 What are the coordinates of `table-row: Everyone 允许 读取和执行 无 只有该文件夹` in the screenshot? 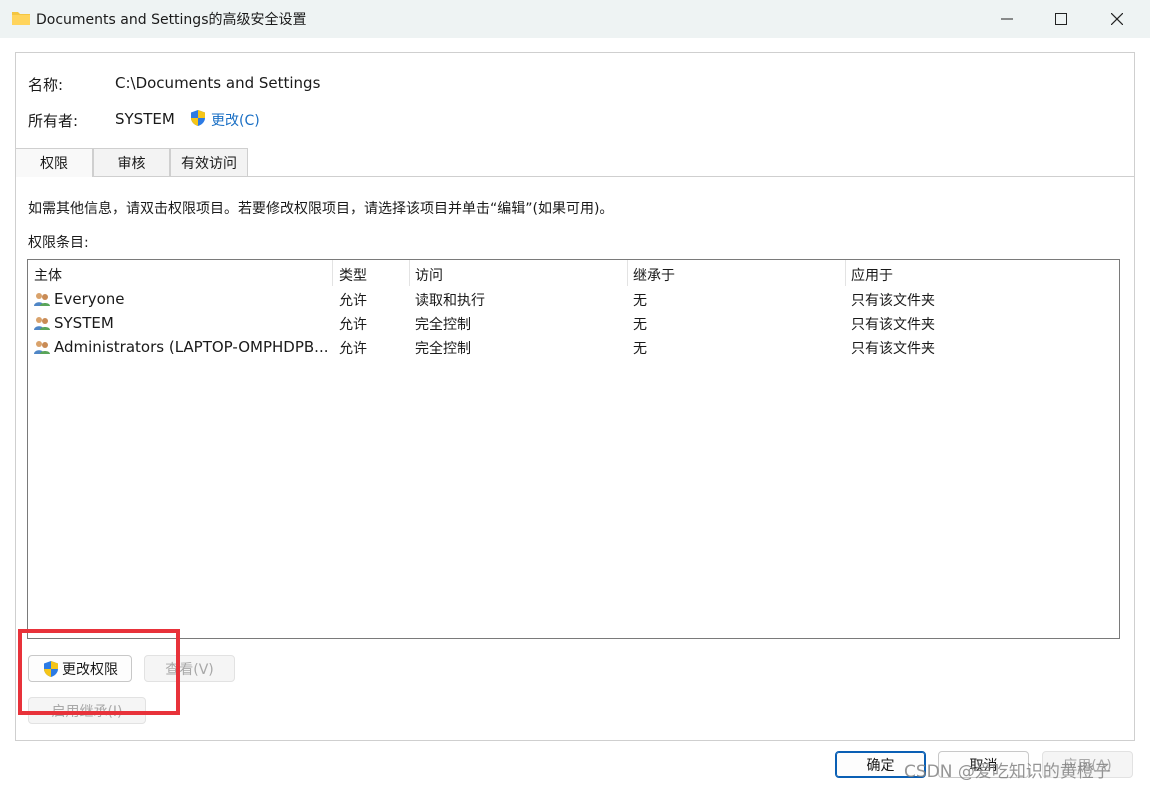 It's located at (573, 299).